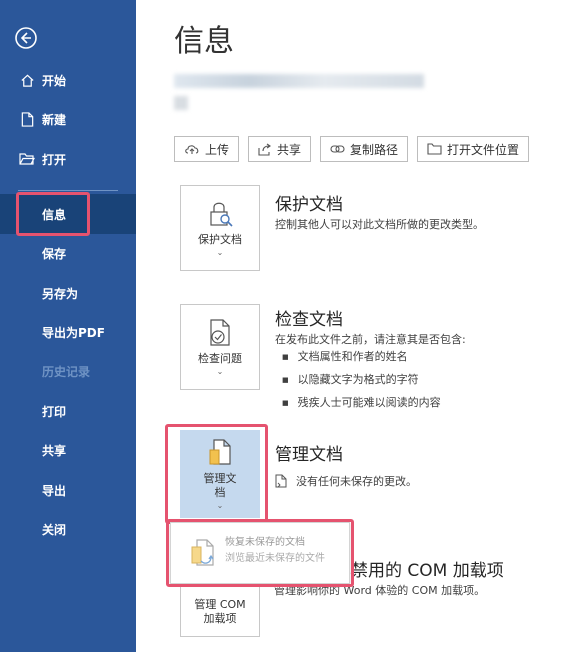 Image resolution: width=572 pixels, height=652 pixels. Describe the element at coordinates (54, 411) in the screenshot. I see `sidebar-item-label: 打印` at that location.